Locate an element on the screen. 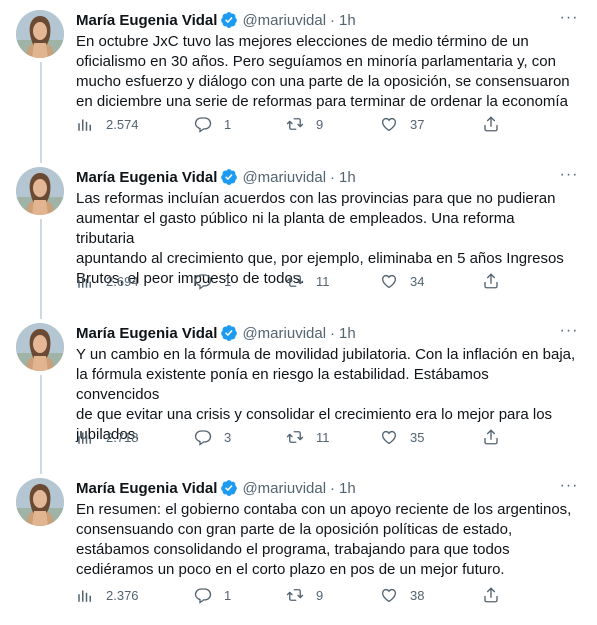 This screenshot has height=625, width=597. tweet-actions: 2.718 3 11 35 is located at coordinates (291, 437).